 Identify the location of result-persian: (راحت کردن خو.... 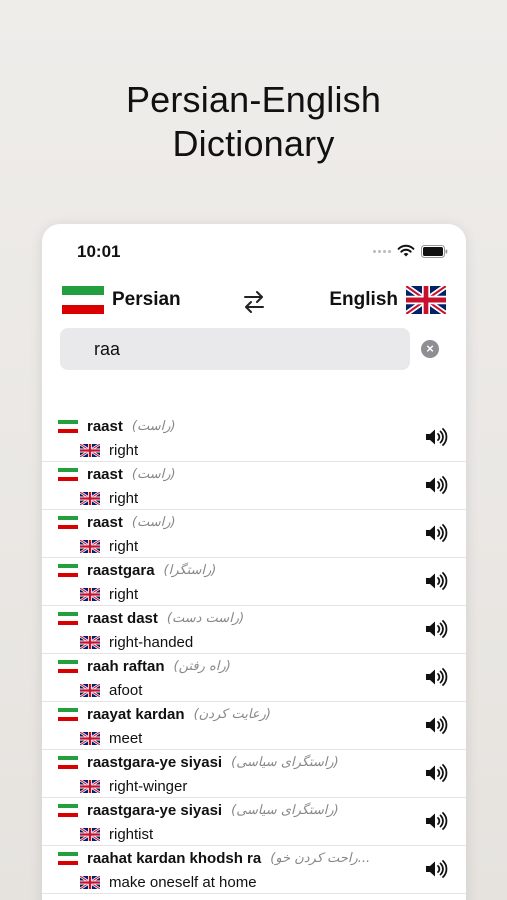
(320, 858).